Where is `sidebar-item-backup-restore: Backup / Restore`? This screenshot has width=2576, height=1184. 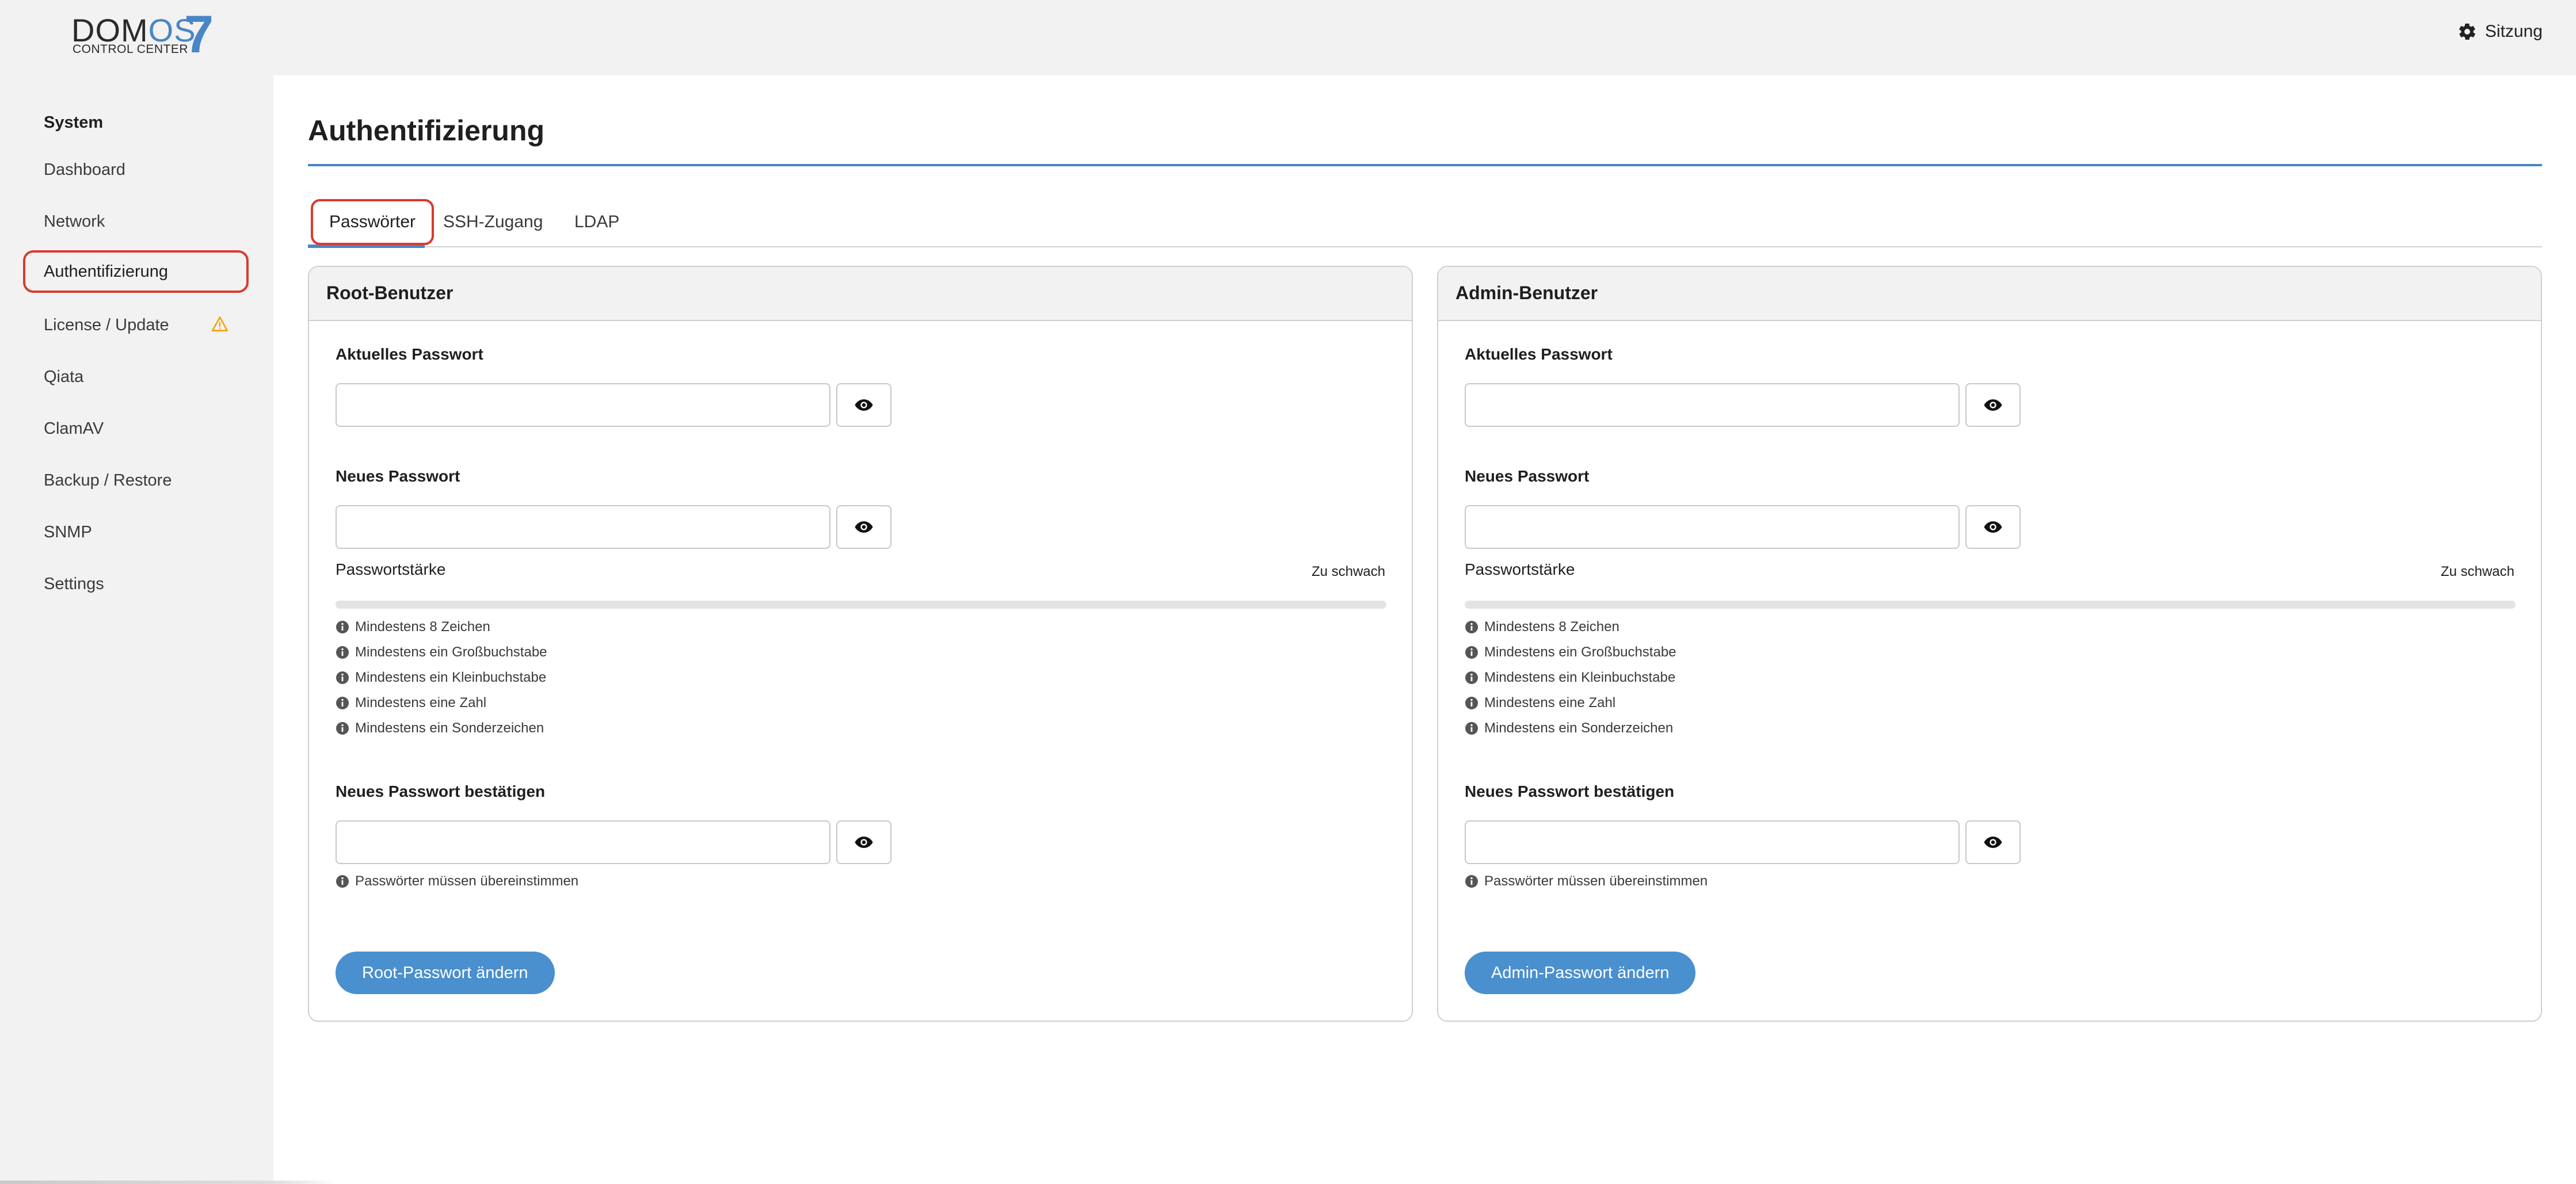 sidebar-item-backup-restore: Backup / Restore is located at coordinates (136, 480).